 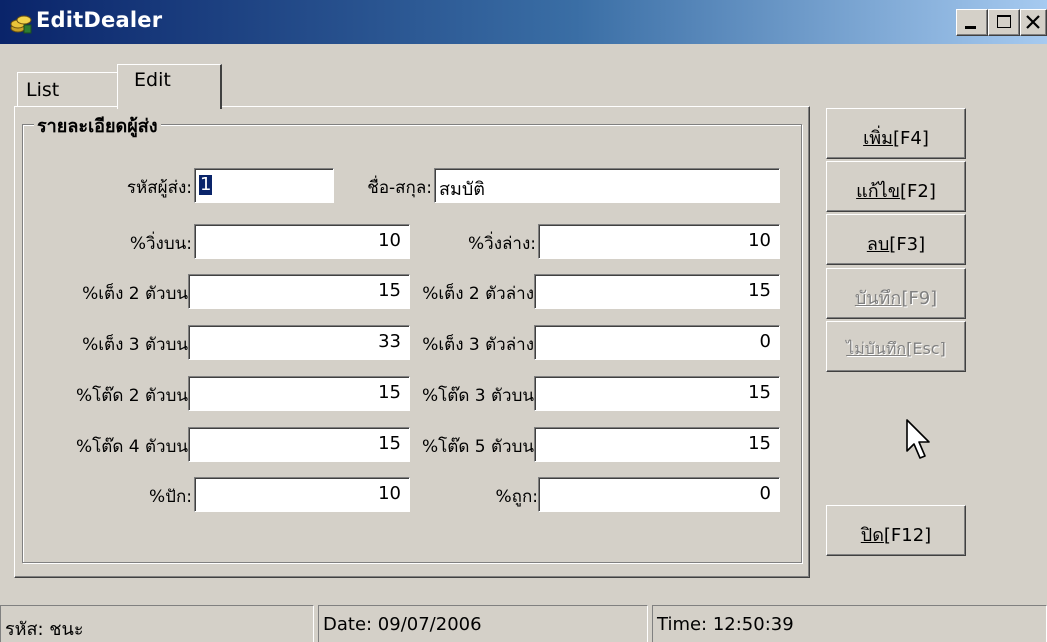 What do you see at coordinates (302, 494) in the screenshot?
I see `deduct-input: 10` at bounding box center [302, 494].